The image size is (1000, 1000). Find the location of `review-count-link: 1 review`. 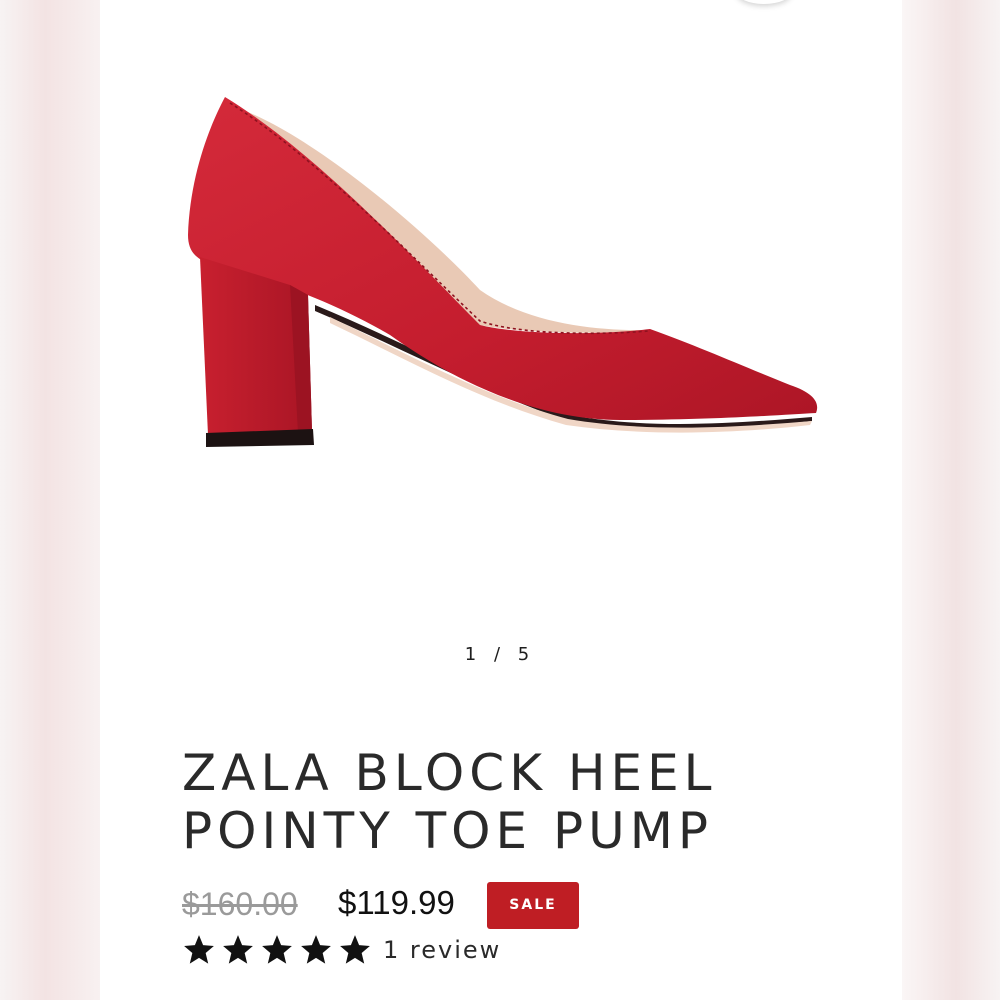

review-count-link: 1 review is located at coordinates (442, 950).